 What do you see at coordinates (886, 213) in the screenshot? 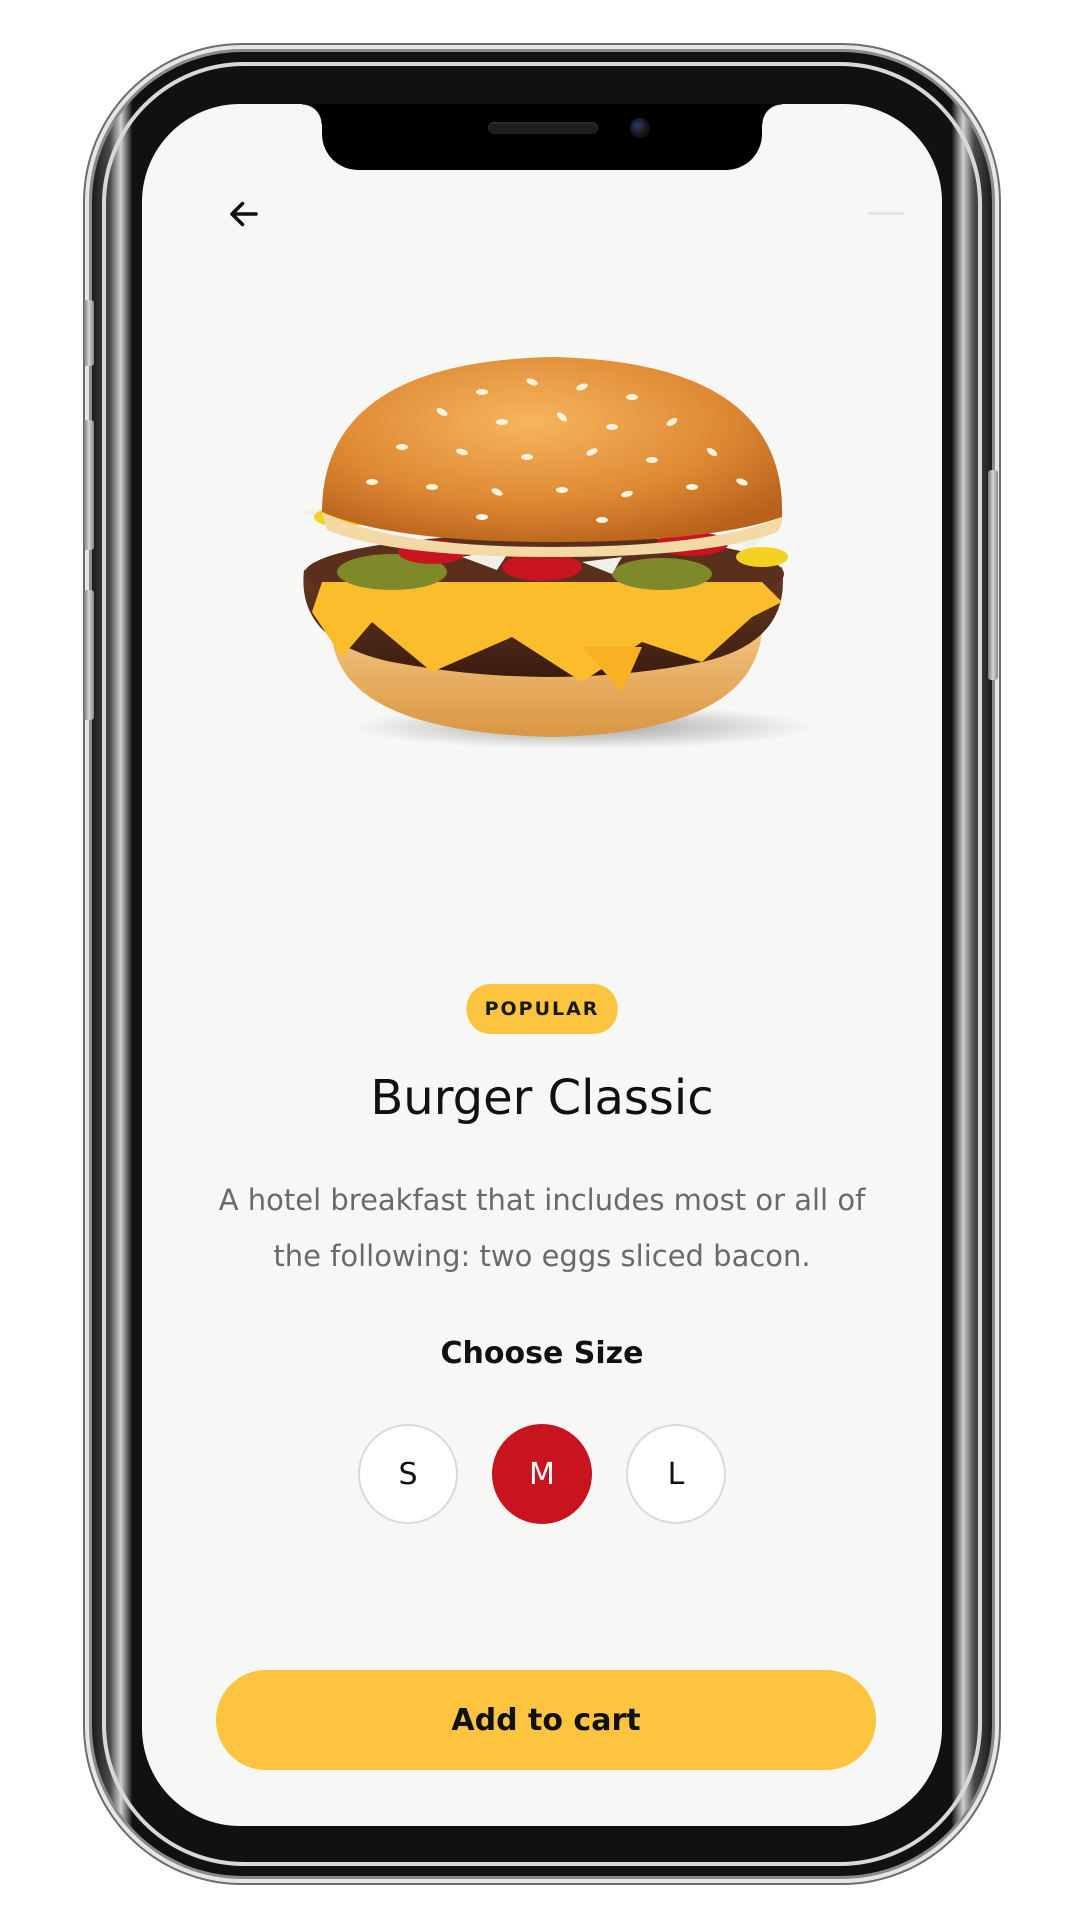
I see `status-indicator` at bounding box center [886, 213].